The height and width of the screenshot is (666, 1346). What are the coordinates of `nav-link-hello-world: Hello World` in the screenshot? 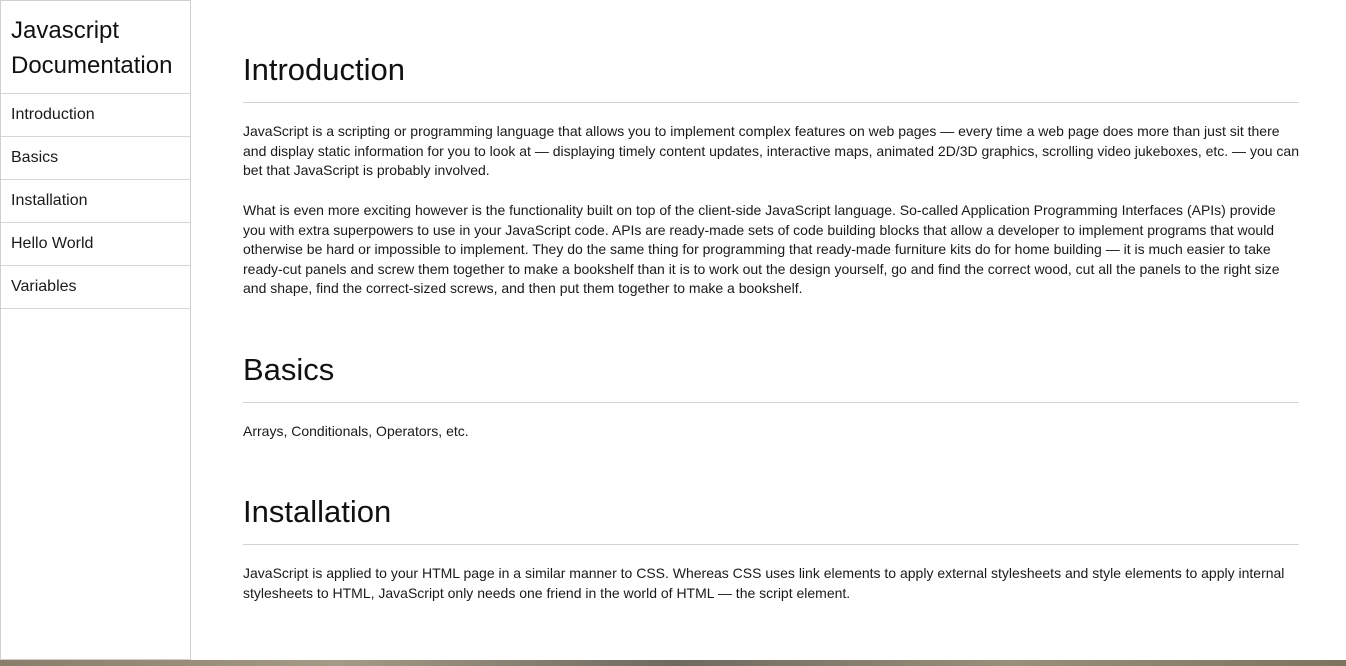 It's located at (95, 244).